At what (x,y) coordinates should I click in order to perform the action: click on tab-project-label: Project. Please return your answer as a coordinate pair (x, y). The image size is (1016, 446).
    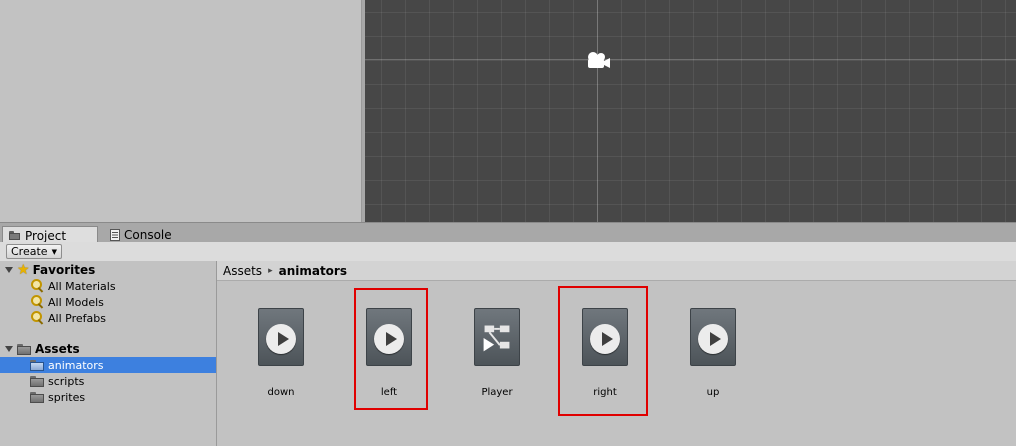
    Looking at the image, I should click on (46, 235).